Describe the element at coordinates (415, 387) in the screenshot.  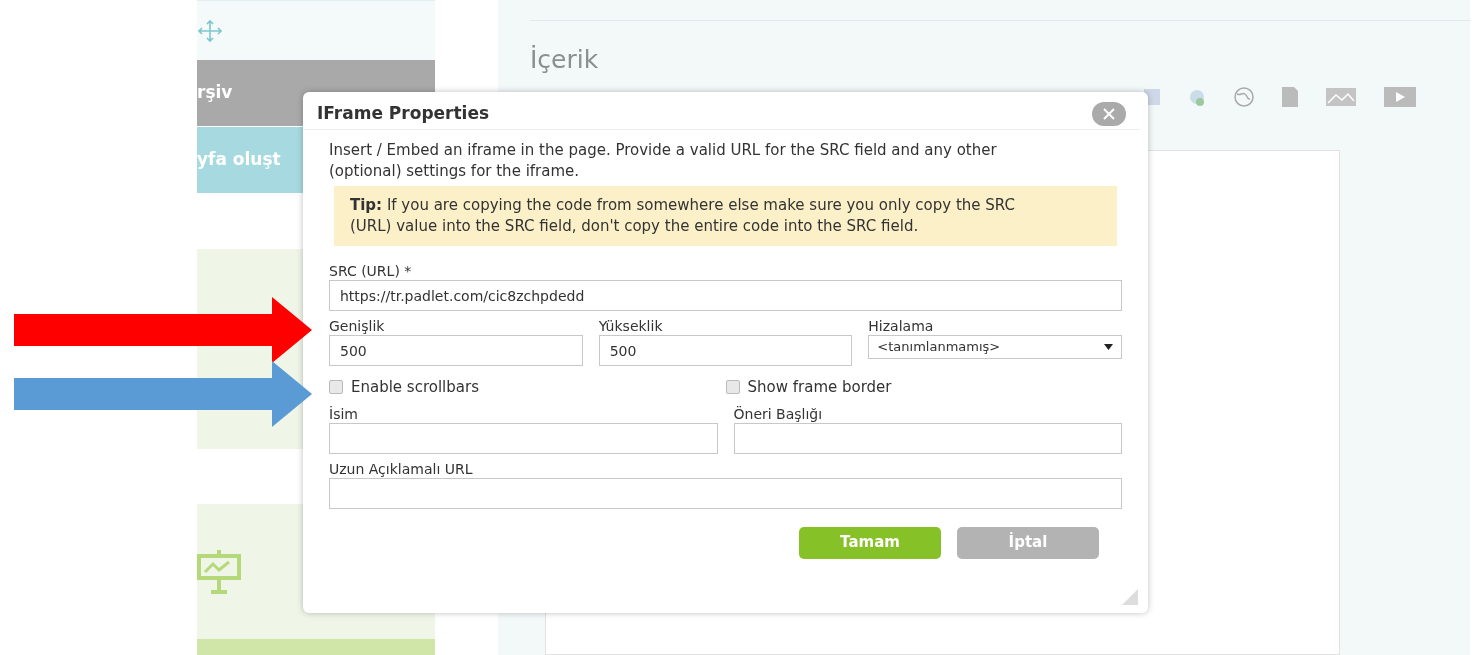
I see `checkbox-label: Enable scrollbars` at that location.